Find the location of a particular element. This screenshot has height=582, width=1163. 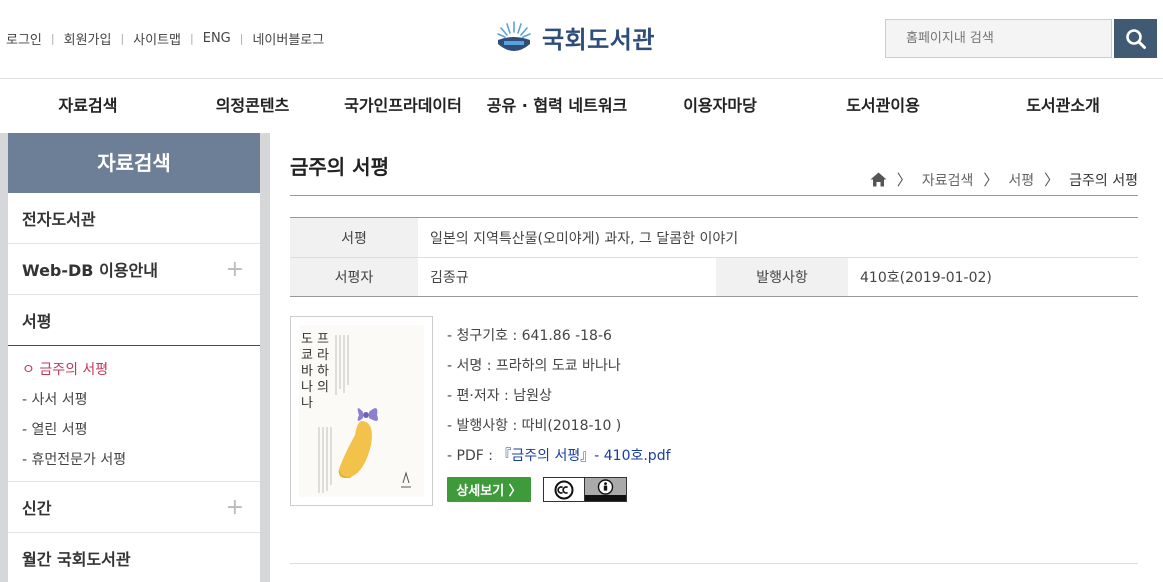

book-cover-image: 프라하의 도쿄바나나 is located at coordinates (356, 412).